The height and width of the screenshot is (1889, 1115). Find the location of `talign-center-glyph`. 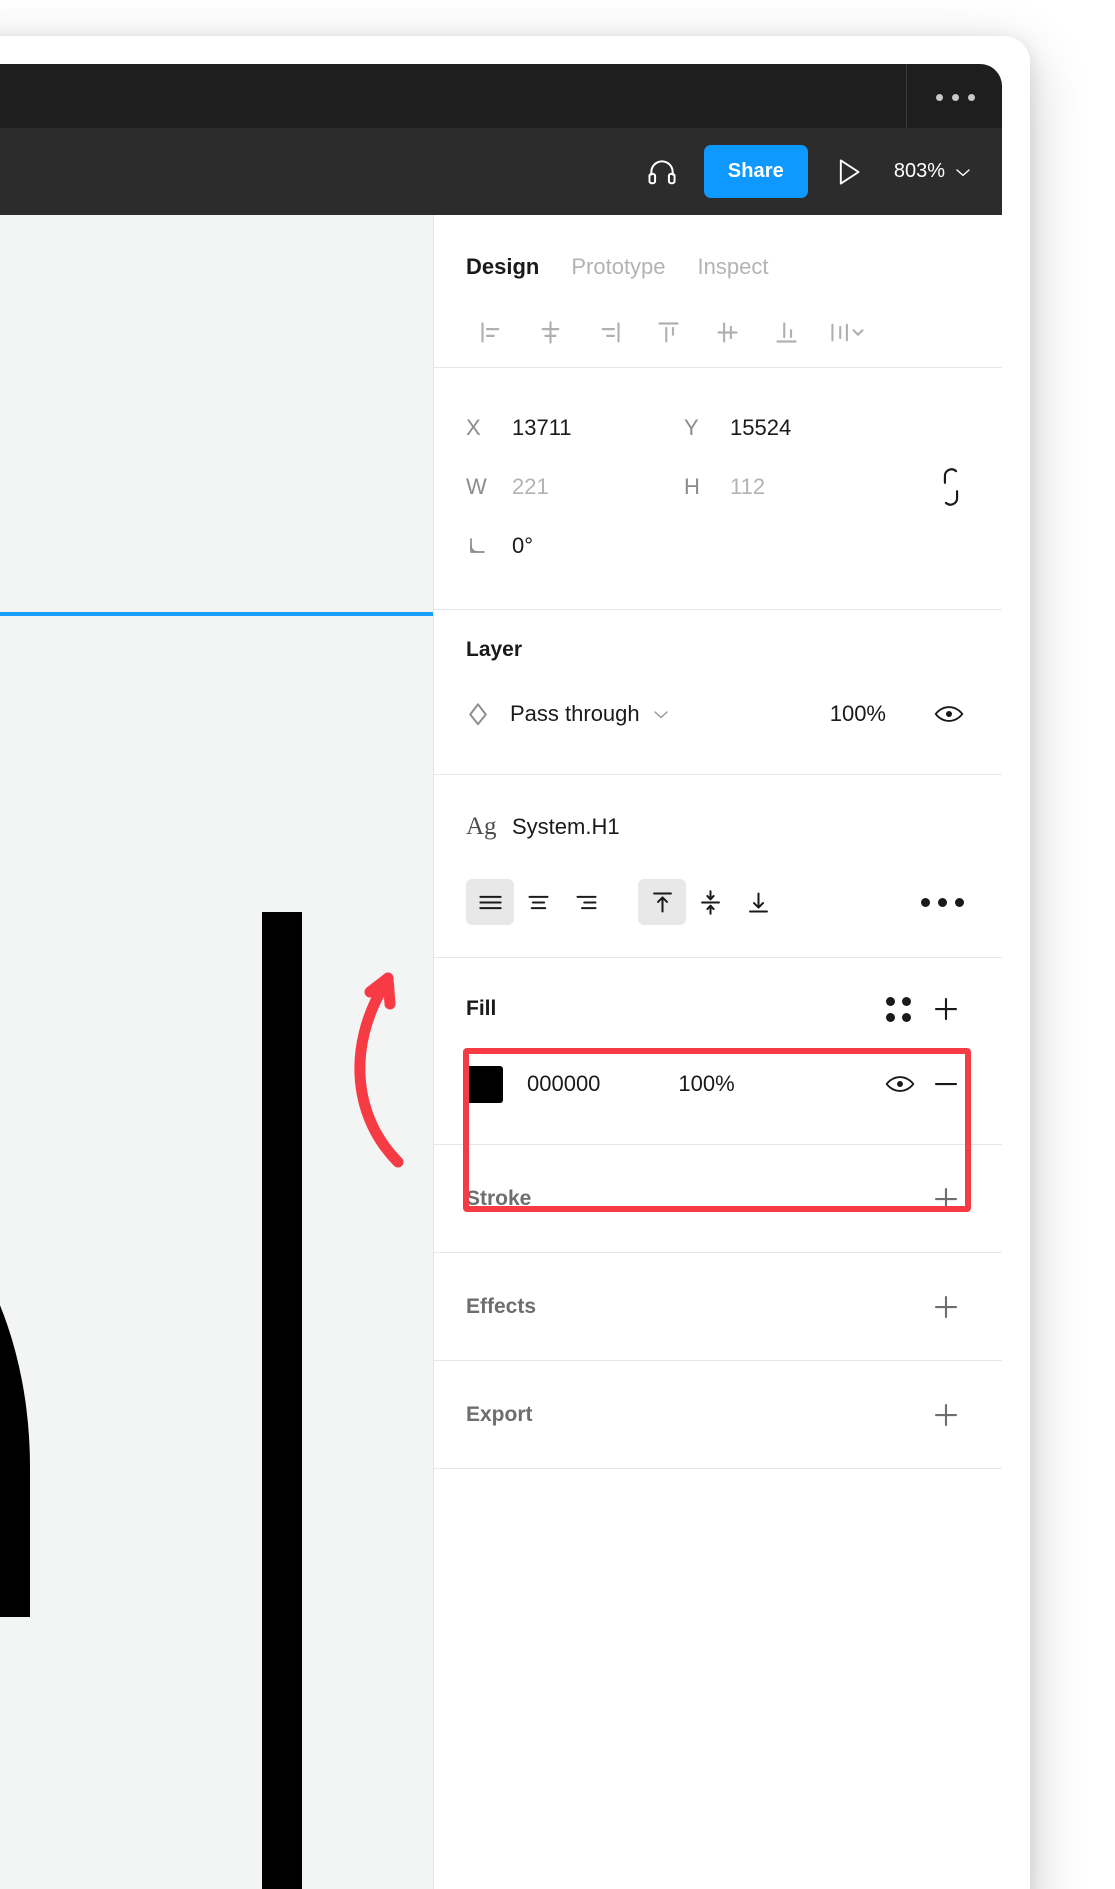

talign-center-glyph is located at coordinates (538, 902).